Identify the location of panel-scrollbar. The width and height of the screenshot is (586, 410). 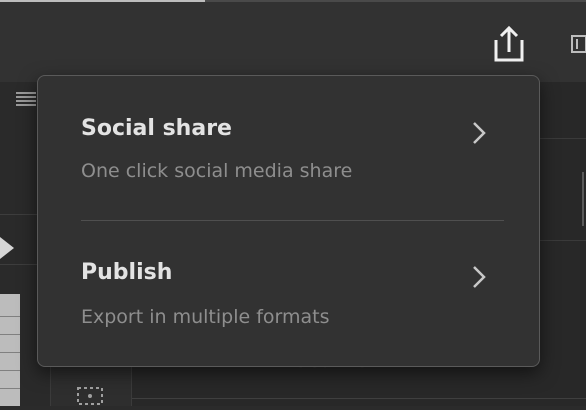
(583, 199).